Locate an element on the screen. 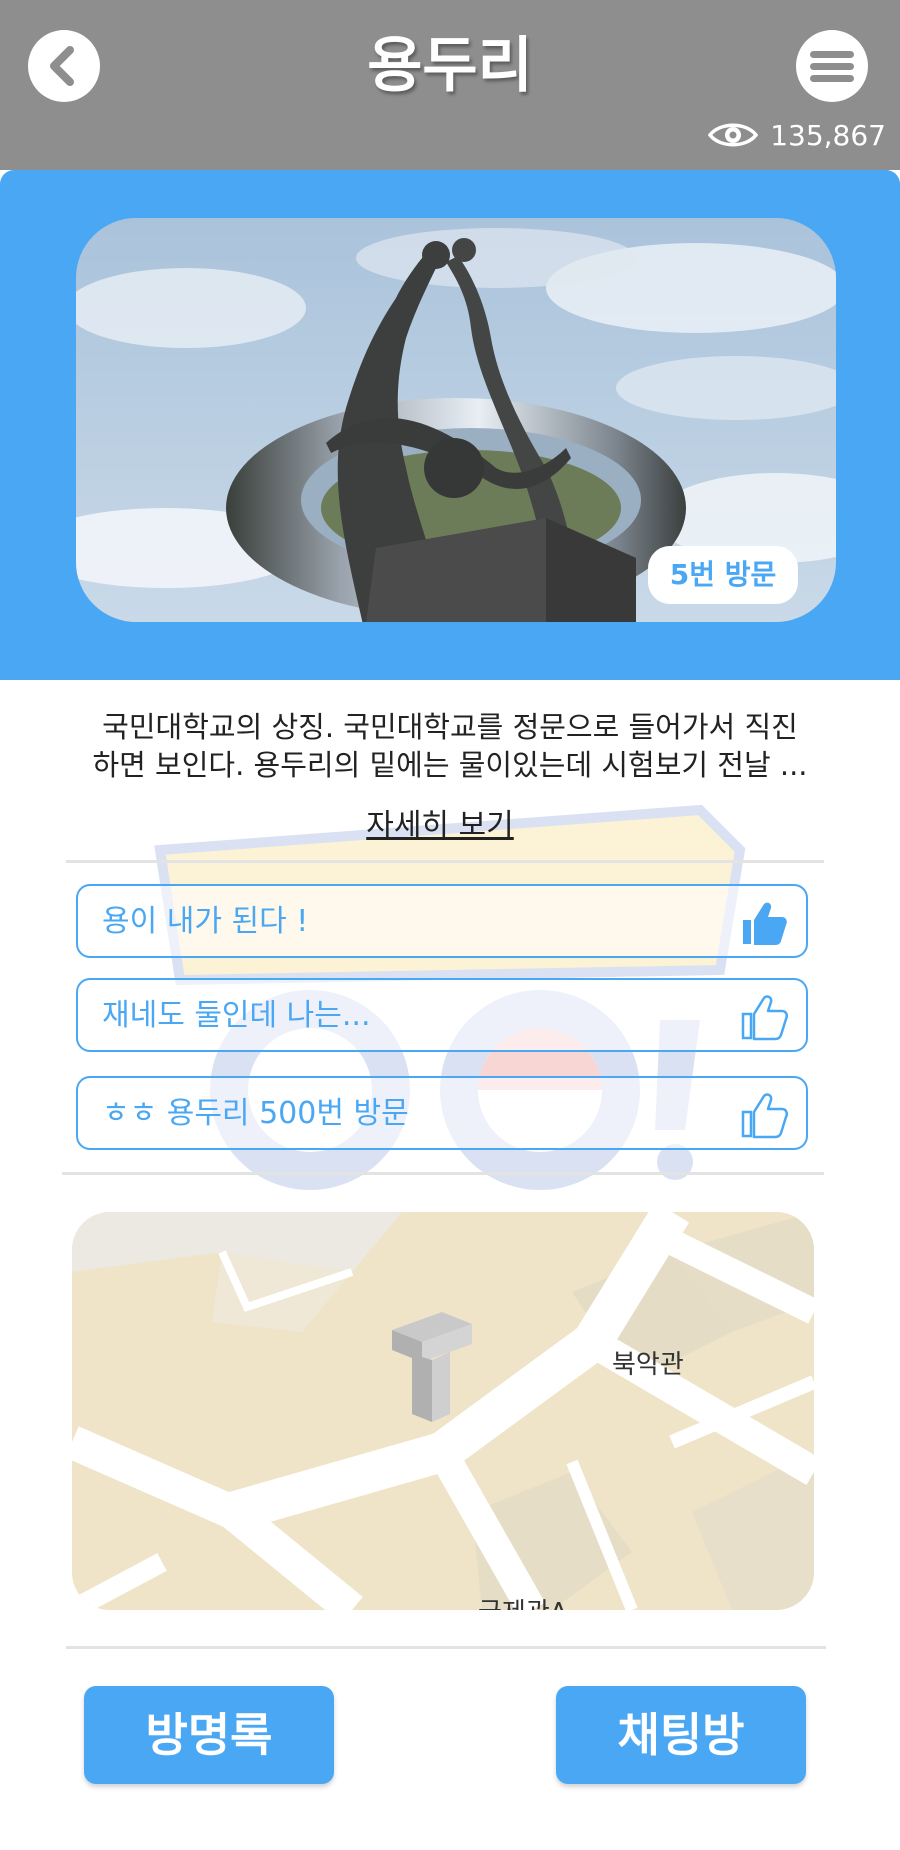 This screenshot has height=1850, width=900. guestbook-button: 방명록 is located at coordinates (209, 1735).